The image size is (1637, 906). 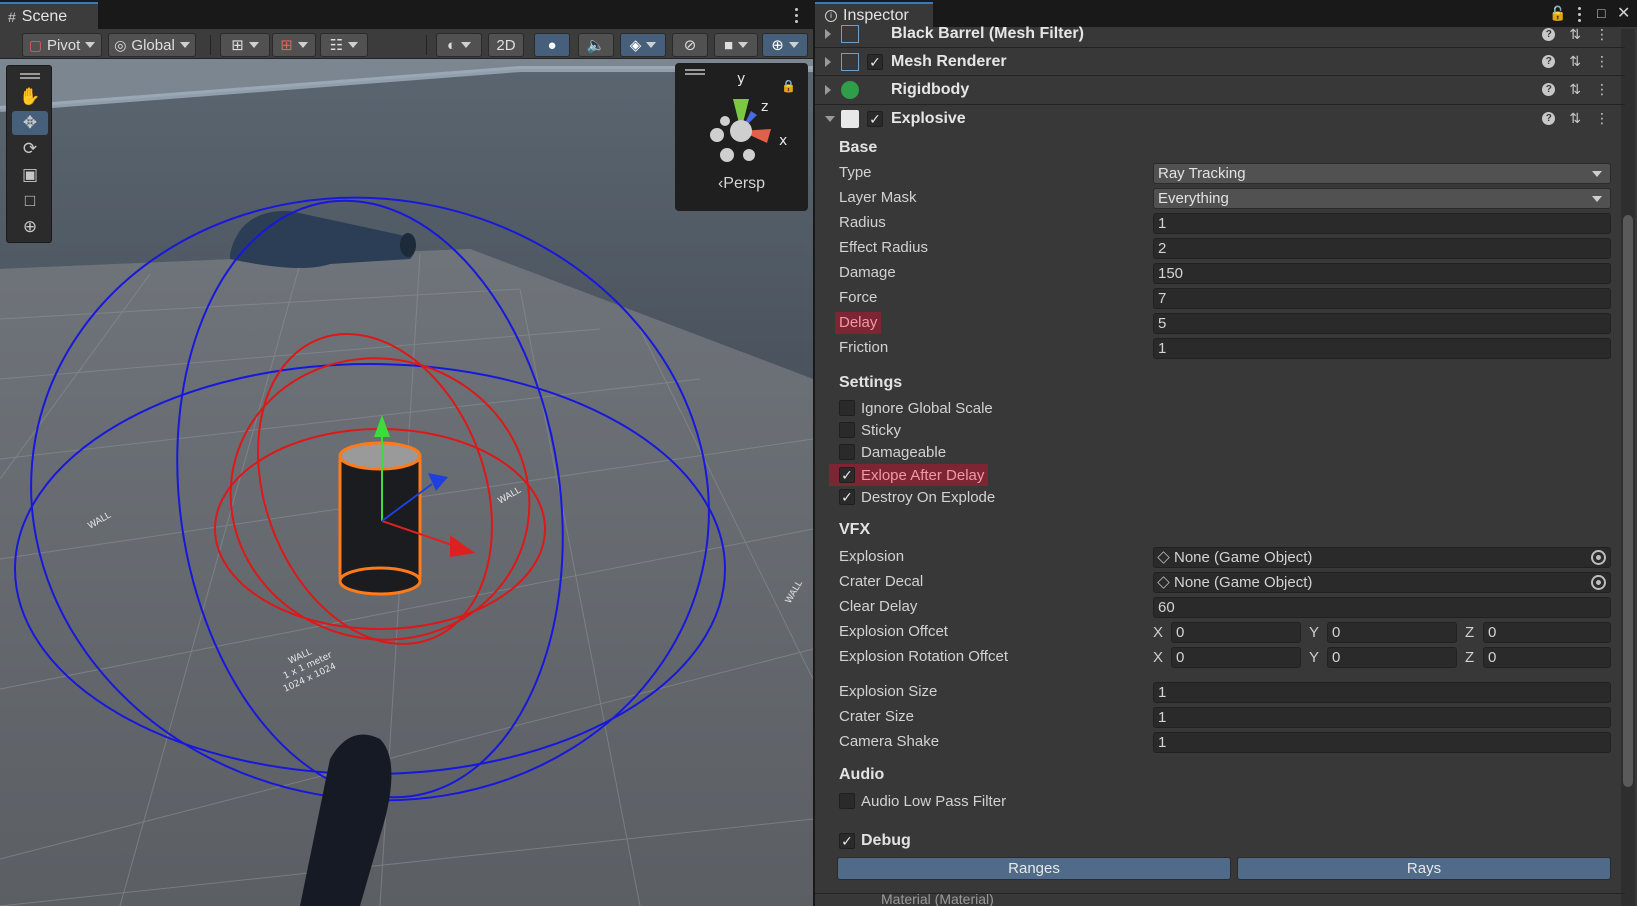 What do you see at coordinates (30, 74) in the screenshot?
I see `grip-handle` at bounding box center [30, 74].